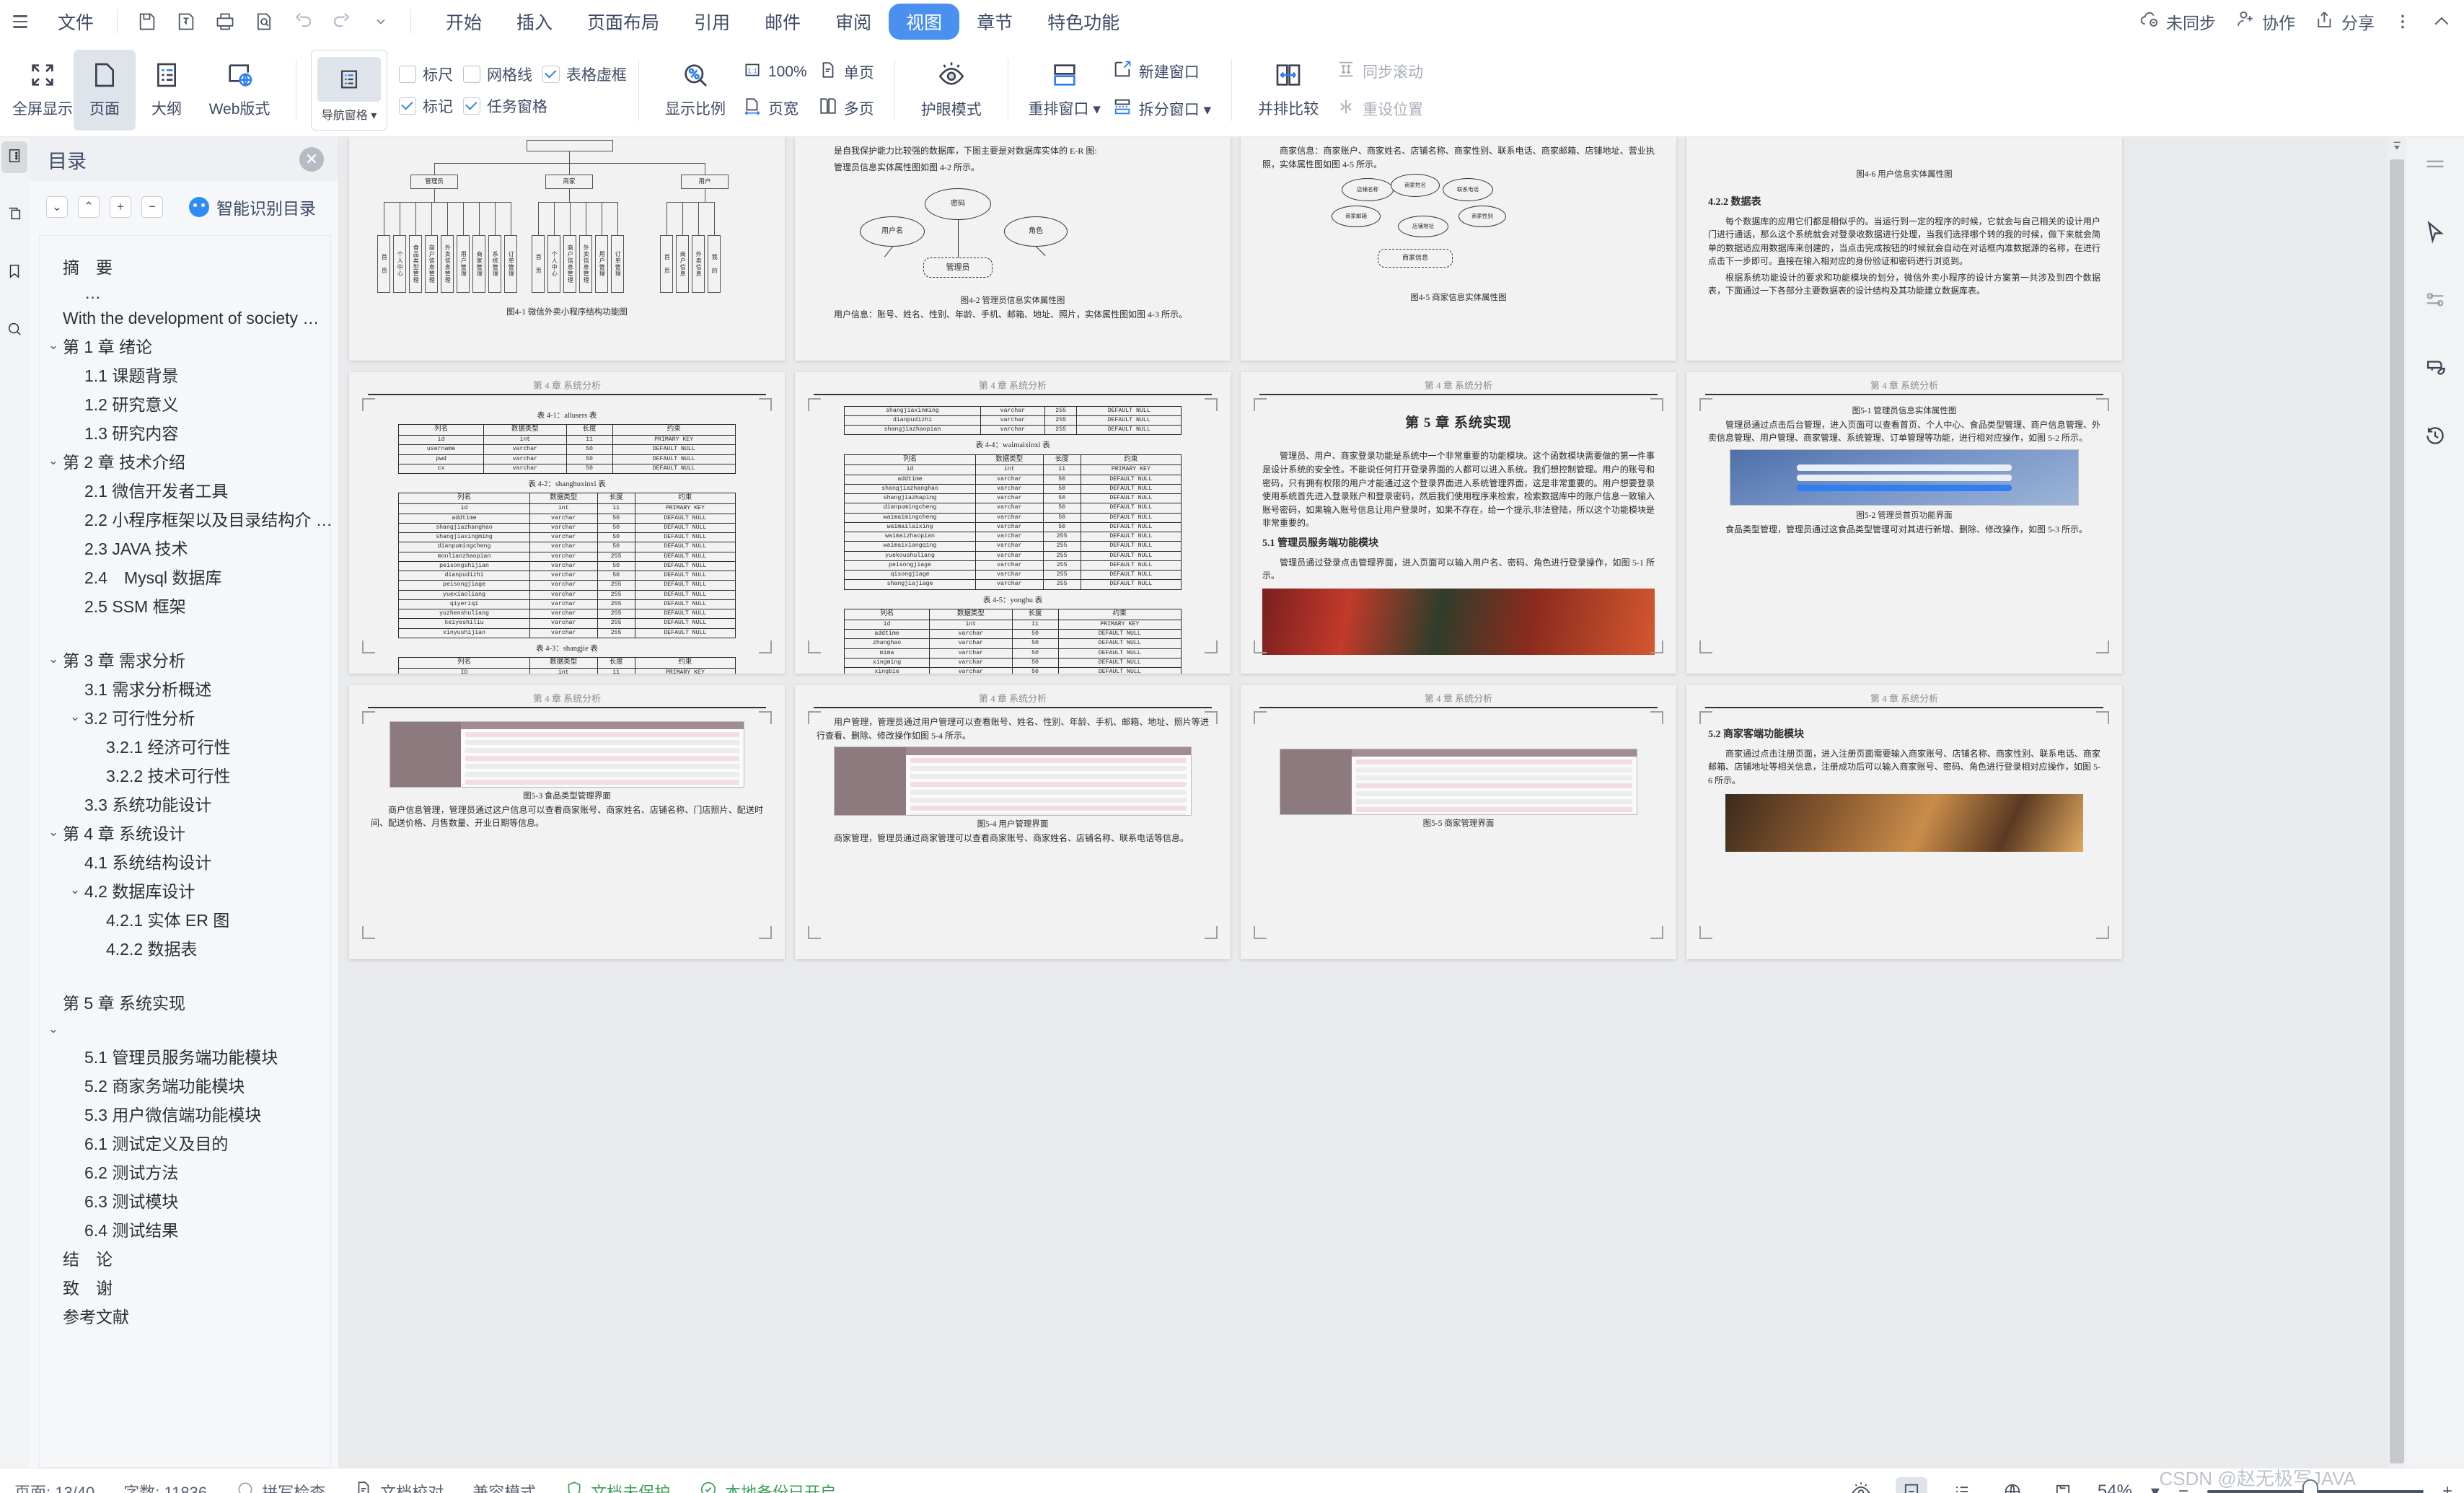 The height and width of the screenshot is (1493, 2464). What do you see at coordinates (167, 90) in the screenshot?
I see `outline-view-button: 大纲` at bounding box center [167, 90].